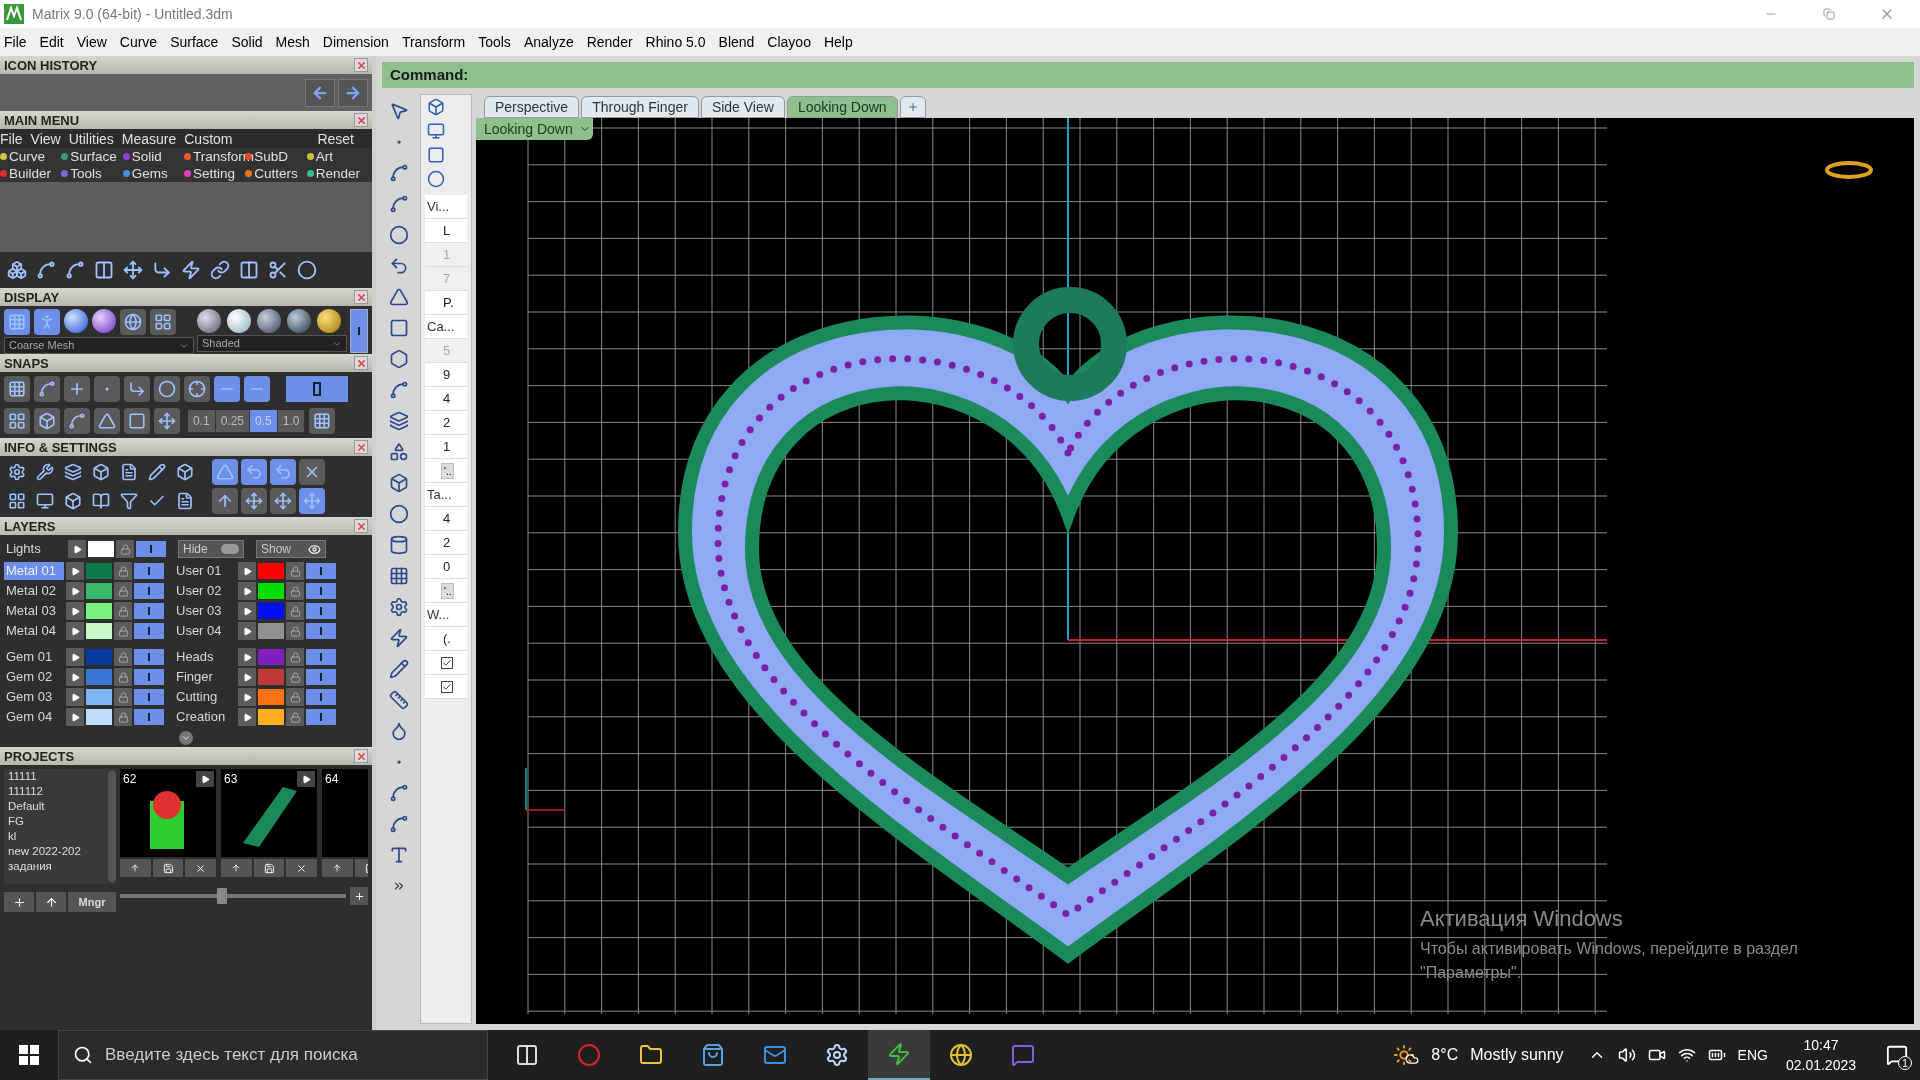 This screenshot has height=1080, width=1920. What do you see at coordinates (532, 107) in the screenshot?
I see `view-tab: Perspective` at bounding box center [532, 107].